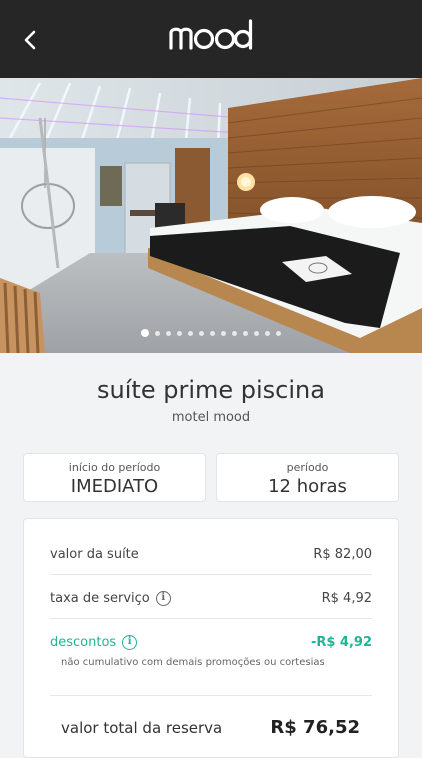  I want to click on suite-price-value: R$ 82,00, so click(342, 554).